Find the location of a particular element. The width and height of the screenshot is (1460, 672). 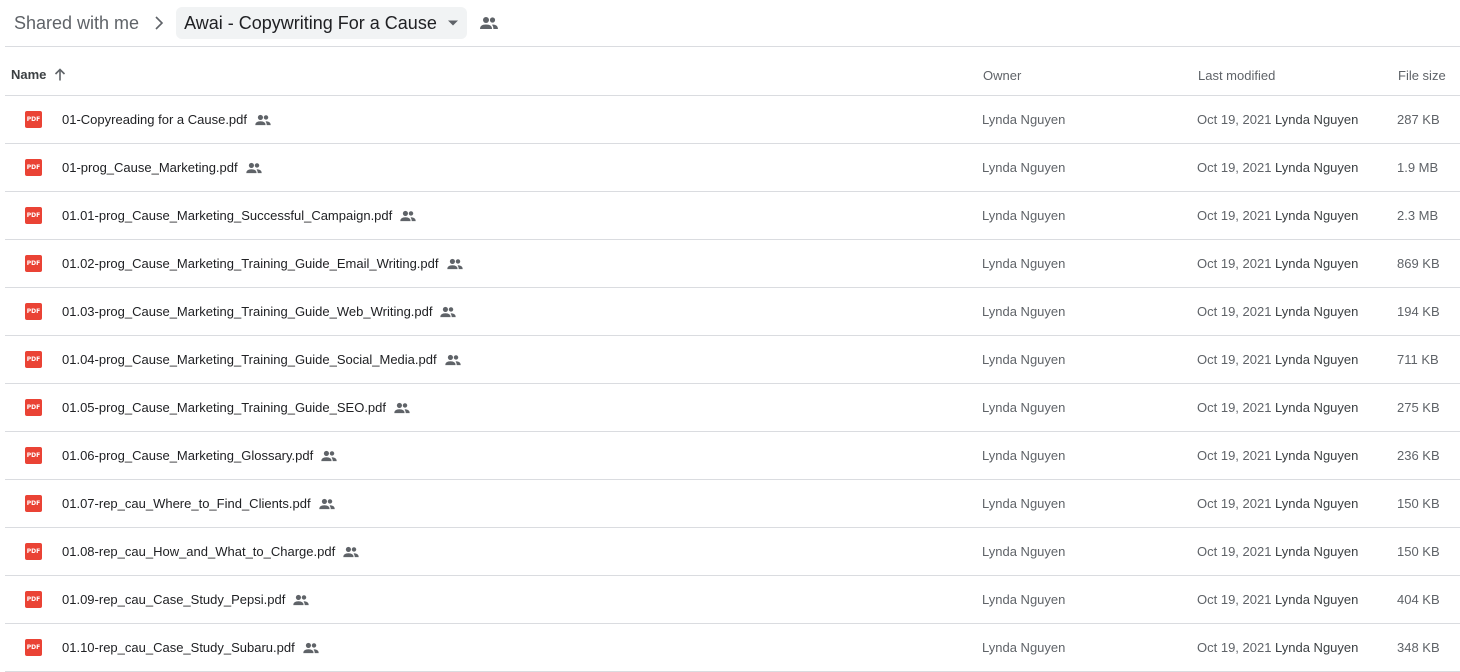

chevron-right-icon is located at coordinates (159, 23).